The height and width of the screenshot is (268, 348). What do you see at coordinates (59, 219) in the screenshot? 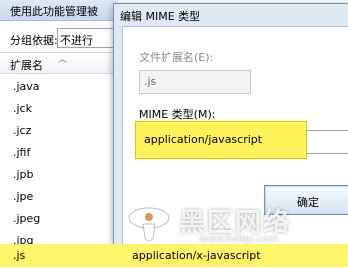
I see `list-item: .jpeg` at bounding box center [59, 219].